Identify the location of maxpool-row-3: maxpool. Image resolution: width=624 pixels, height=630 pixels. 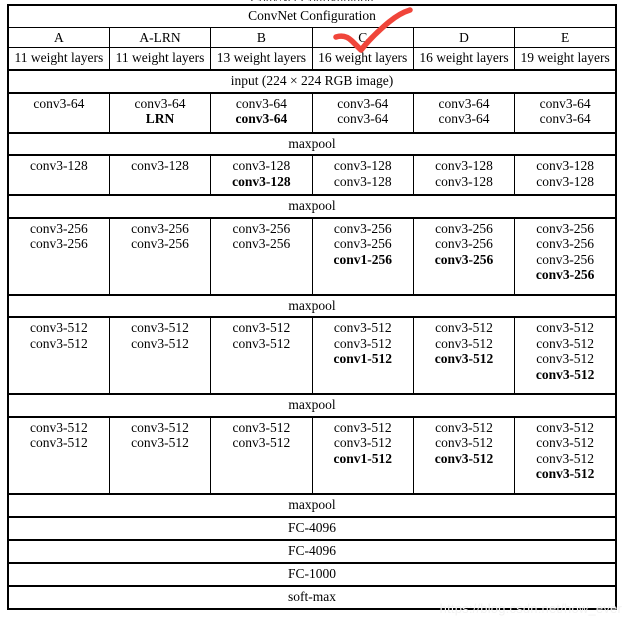
(312, 405).